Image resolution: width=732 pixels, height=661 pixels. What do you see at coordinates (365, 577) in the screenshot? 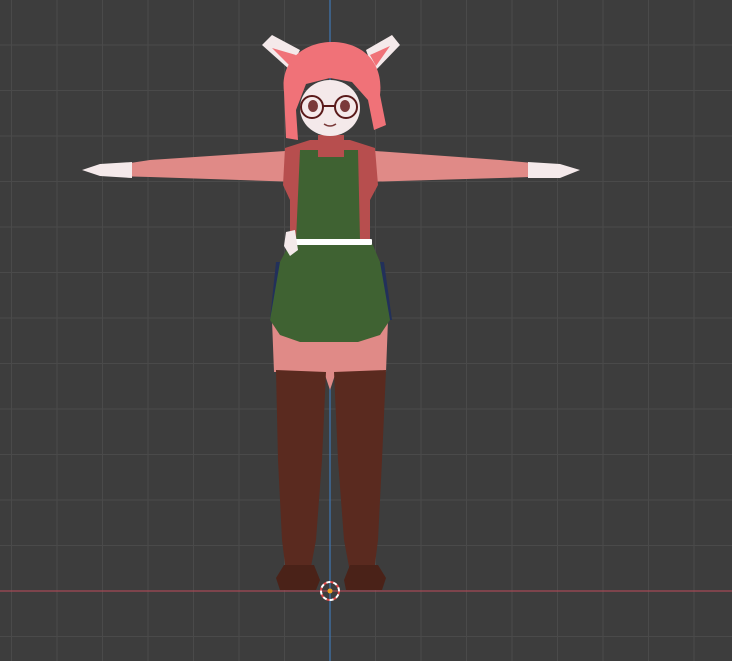
I see `right-foot` at bounding box center [365, 577].